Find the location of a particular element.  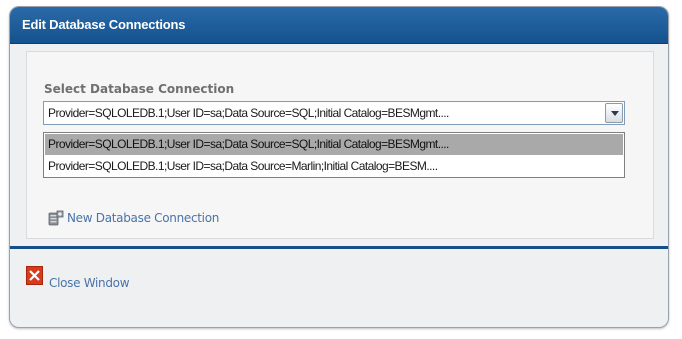

new-database-connection-label: New Database Connection is located at coordinates (143, 218).